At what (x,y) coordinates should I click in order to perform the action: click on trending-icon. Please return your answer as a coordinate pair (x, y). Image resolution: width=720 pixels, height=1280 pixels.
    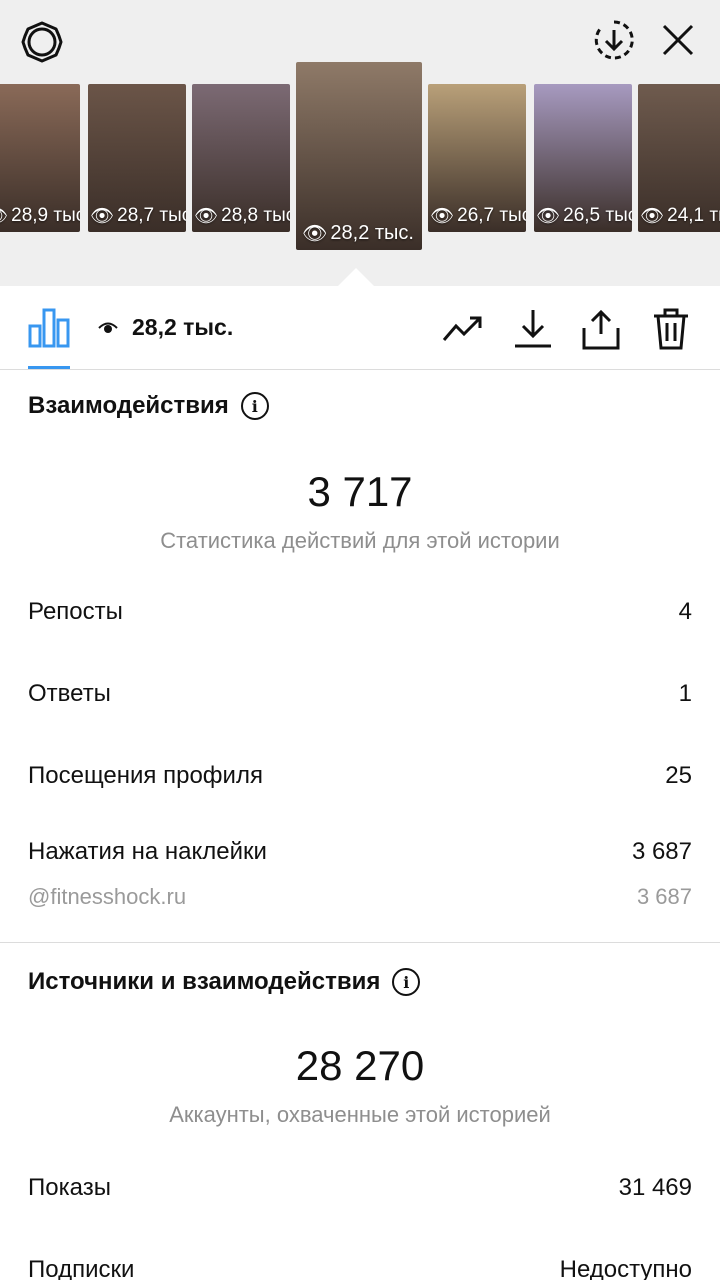
    Looking at the image, I should click on (463, 329).